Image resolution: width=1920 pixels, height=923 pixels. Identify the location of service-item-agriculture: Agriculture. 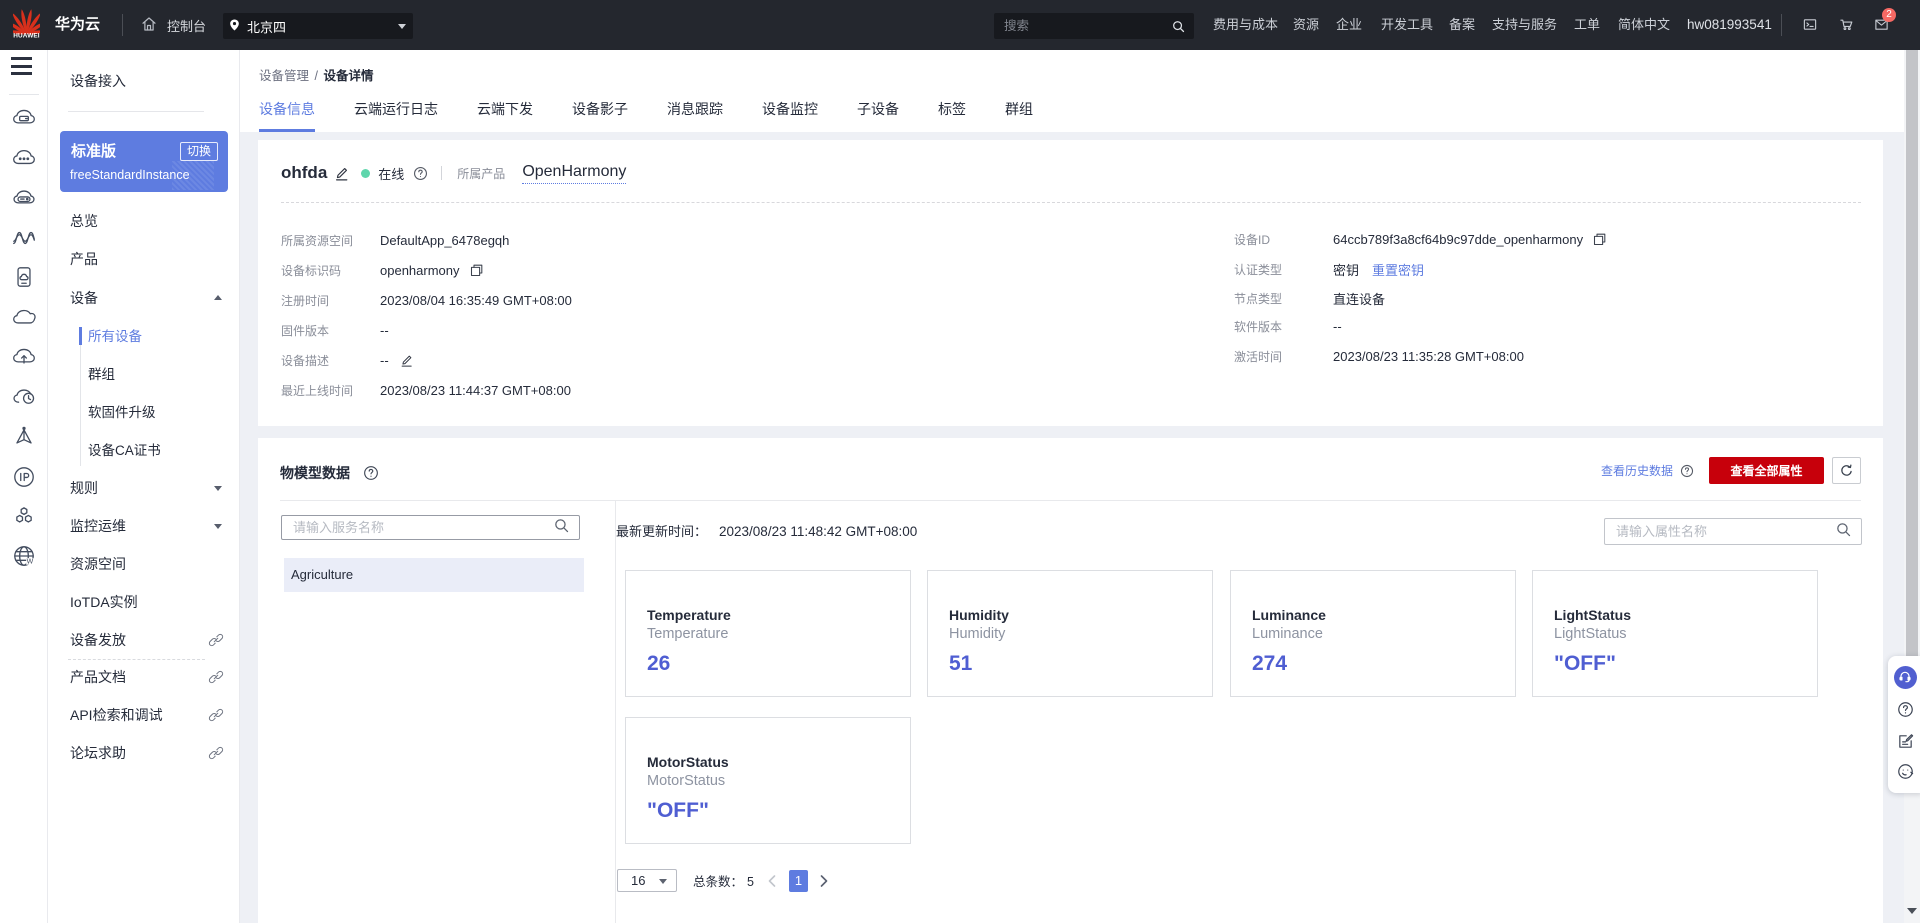
(434, 575).